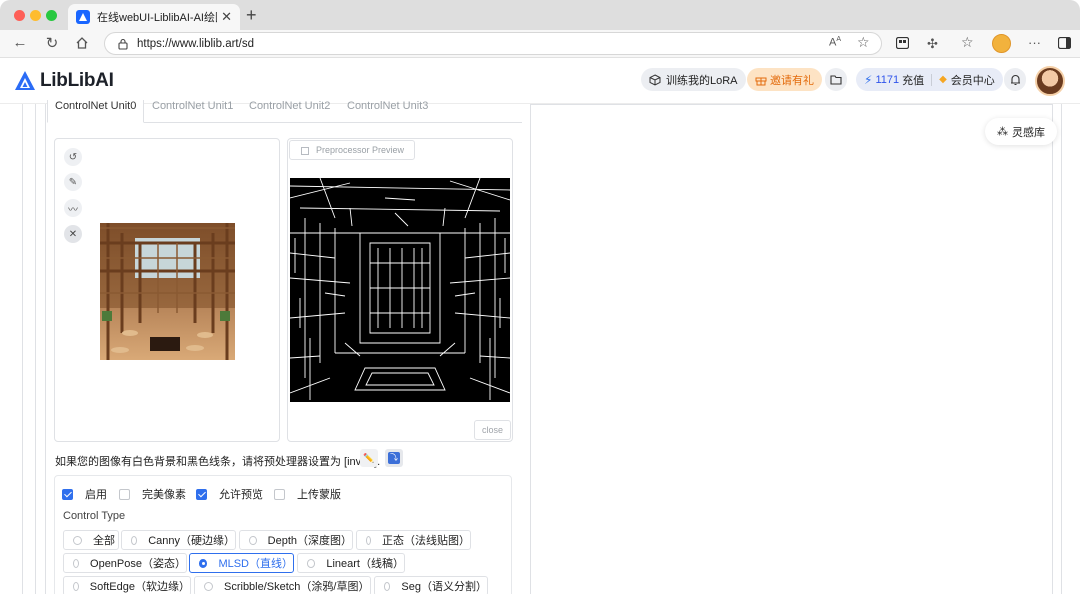 This screenshot has height=594, width=1080. Describe the element at coordinates (226, 17) in the screenshot. I see `tab-close-icon: ✕` at that location.